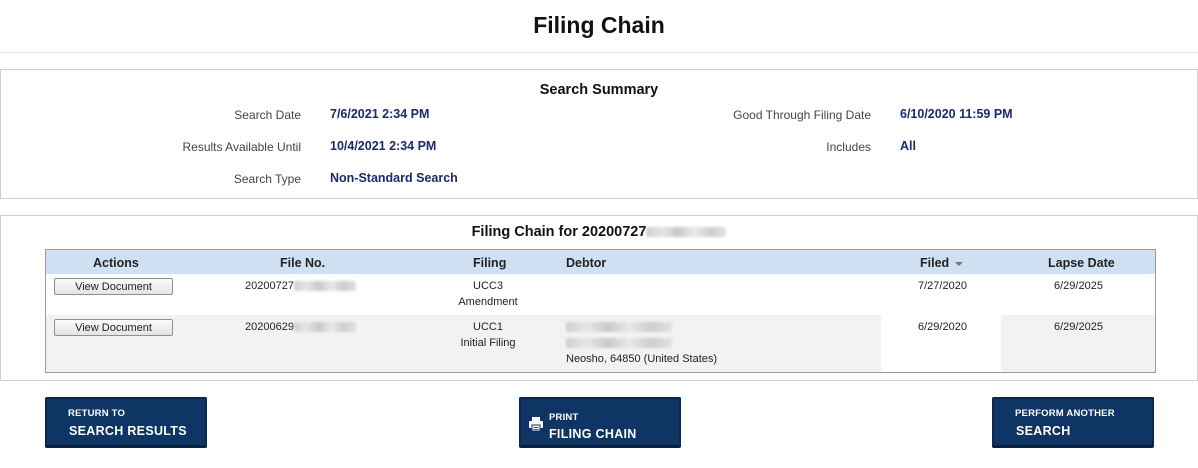 This screenshot has width=1198, height=468. What do you see at coordinates (848, 147) in the screenshot?
I see `includes-label: Includes` at bounding box center [848, 147].